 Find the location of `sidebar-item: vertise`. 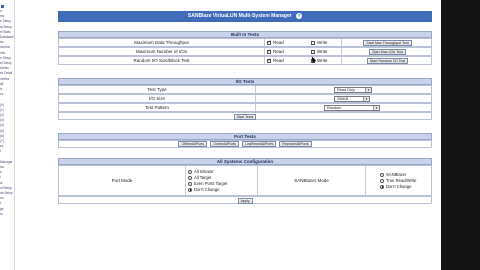

sidebar-item: vertise is located at coordinates (4, 79).